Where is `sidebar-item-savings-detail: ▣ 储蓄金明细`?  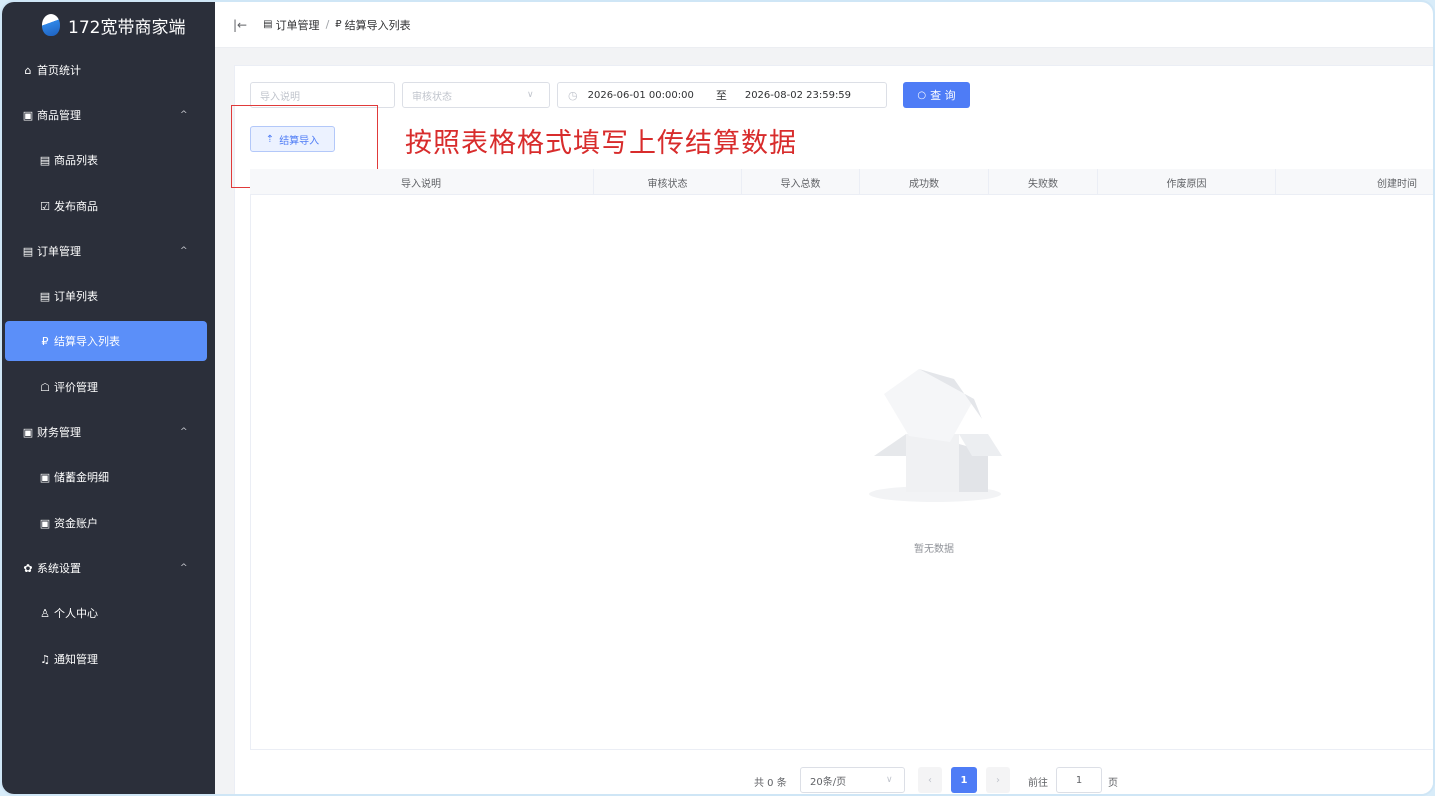 sidebar-item-savings-detail: ▣ 储蓄金明细 is located at coordinates (108, 477).